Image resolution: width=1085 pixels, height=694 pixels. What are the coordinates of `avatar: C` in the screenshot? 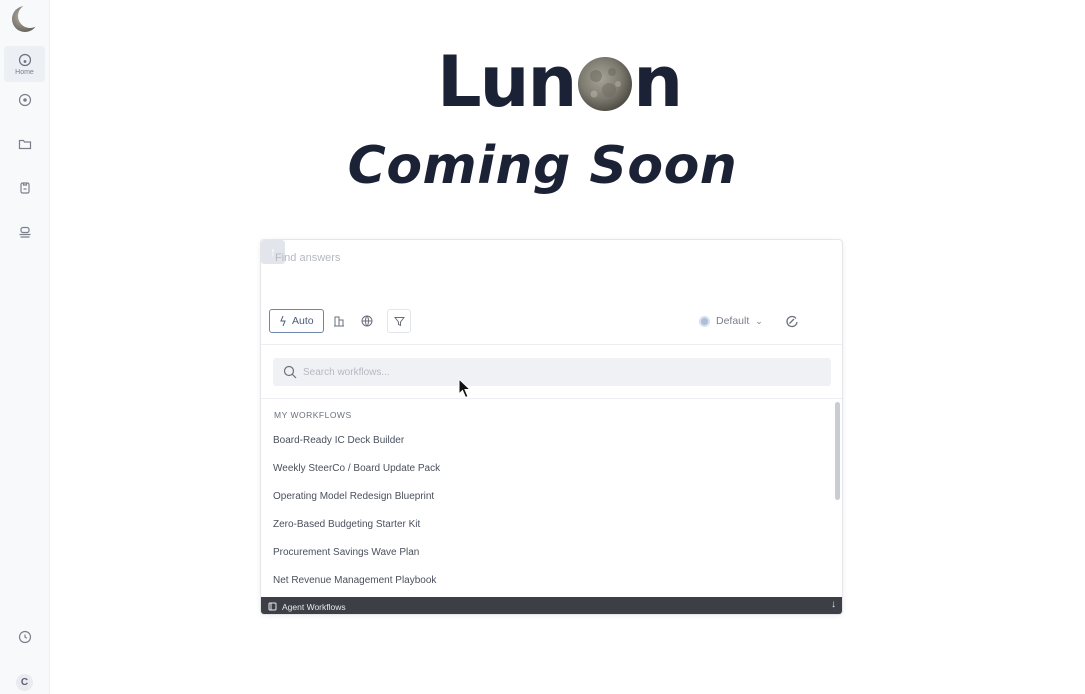 It's located at (24, 682).